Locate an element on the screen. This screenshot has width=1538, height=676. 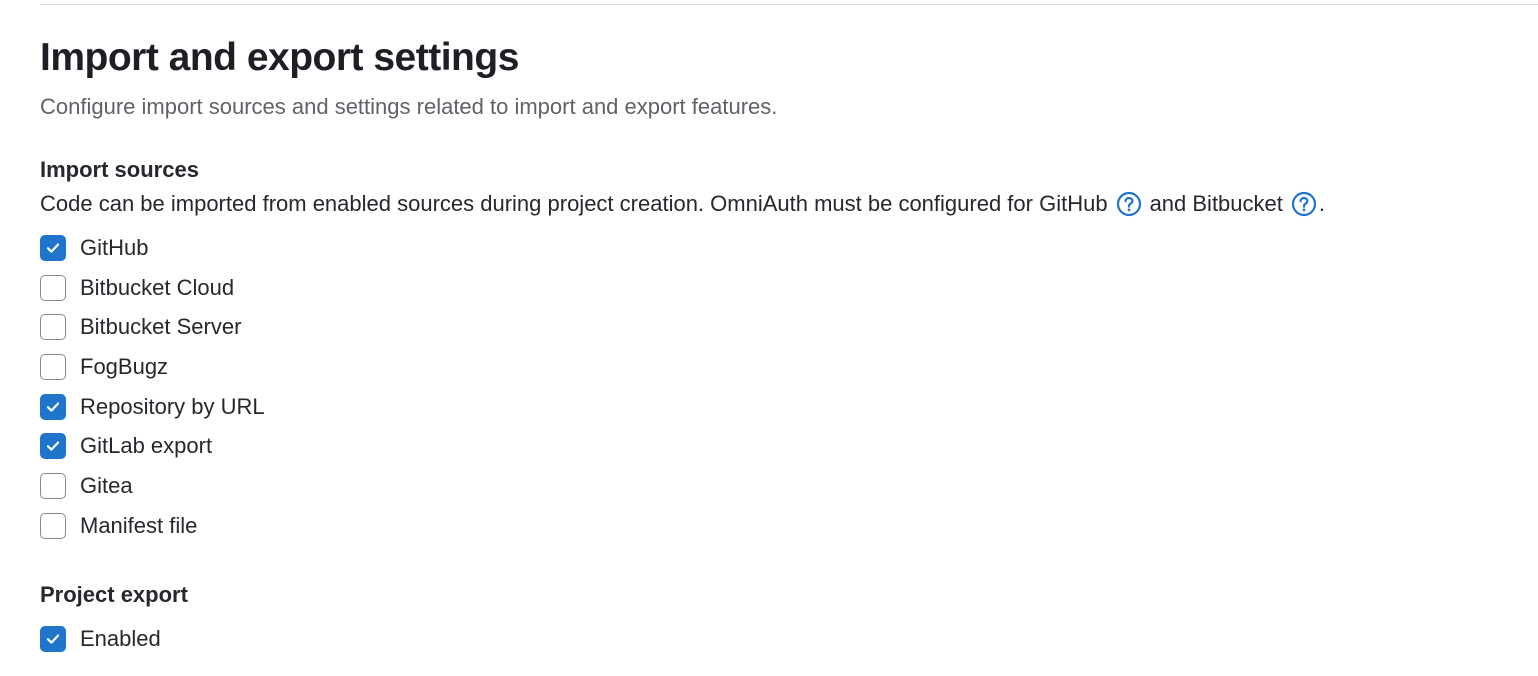
import-sources-description-suffix: . is located at coordinates (1321, 203).